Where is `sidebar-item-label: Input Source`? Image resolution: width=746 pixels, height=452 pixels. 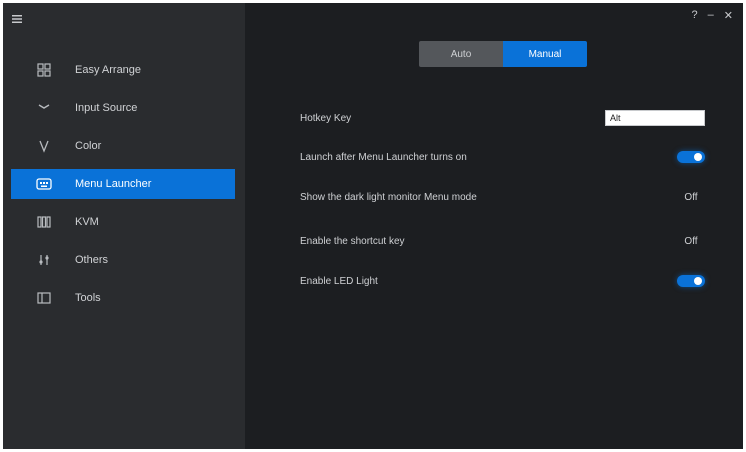 sidebar-item-label: Input Source is located at coordinates (106, 108).